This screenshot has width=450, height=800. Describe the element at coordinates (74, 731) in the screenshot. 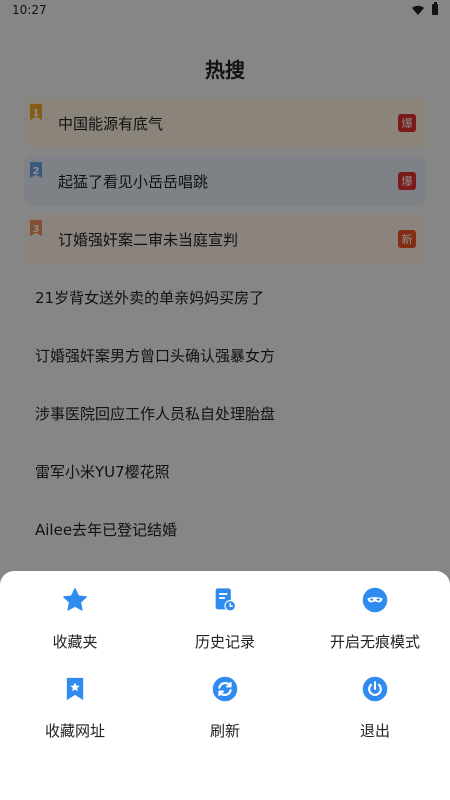

I see `menu-item-label: 收藏网址` at that location.